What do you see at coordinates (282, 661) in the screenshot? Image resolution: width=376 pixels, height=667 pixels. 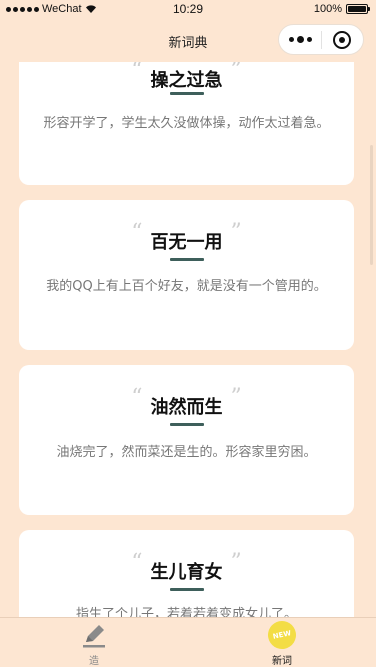 I see `tab-label: 新词` at bounding box center [282, 661].